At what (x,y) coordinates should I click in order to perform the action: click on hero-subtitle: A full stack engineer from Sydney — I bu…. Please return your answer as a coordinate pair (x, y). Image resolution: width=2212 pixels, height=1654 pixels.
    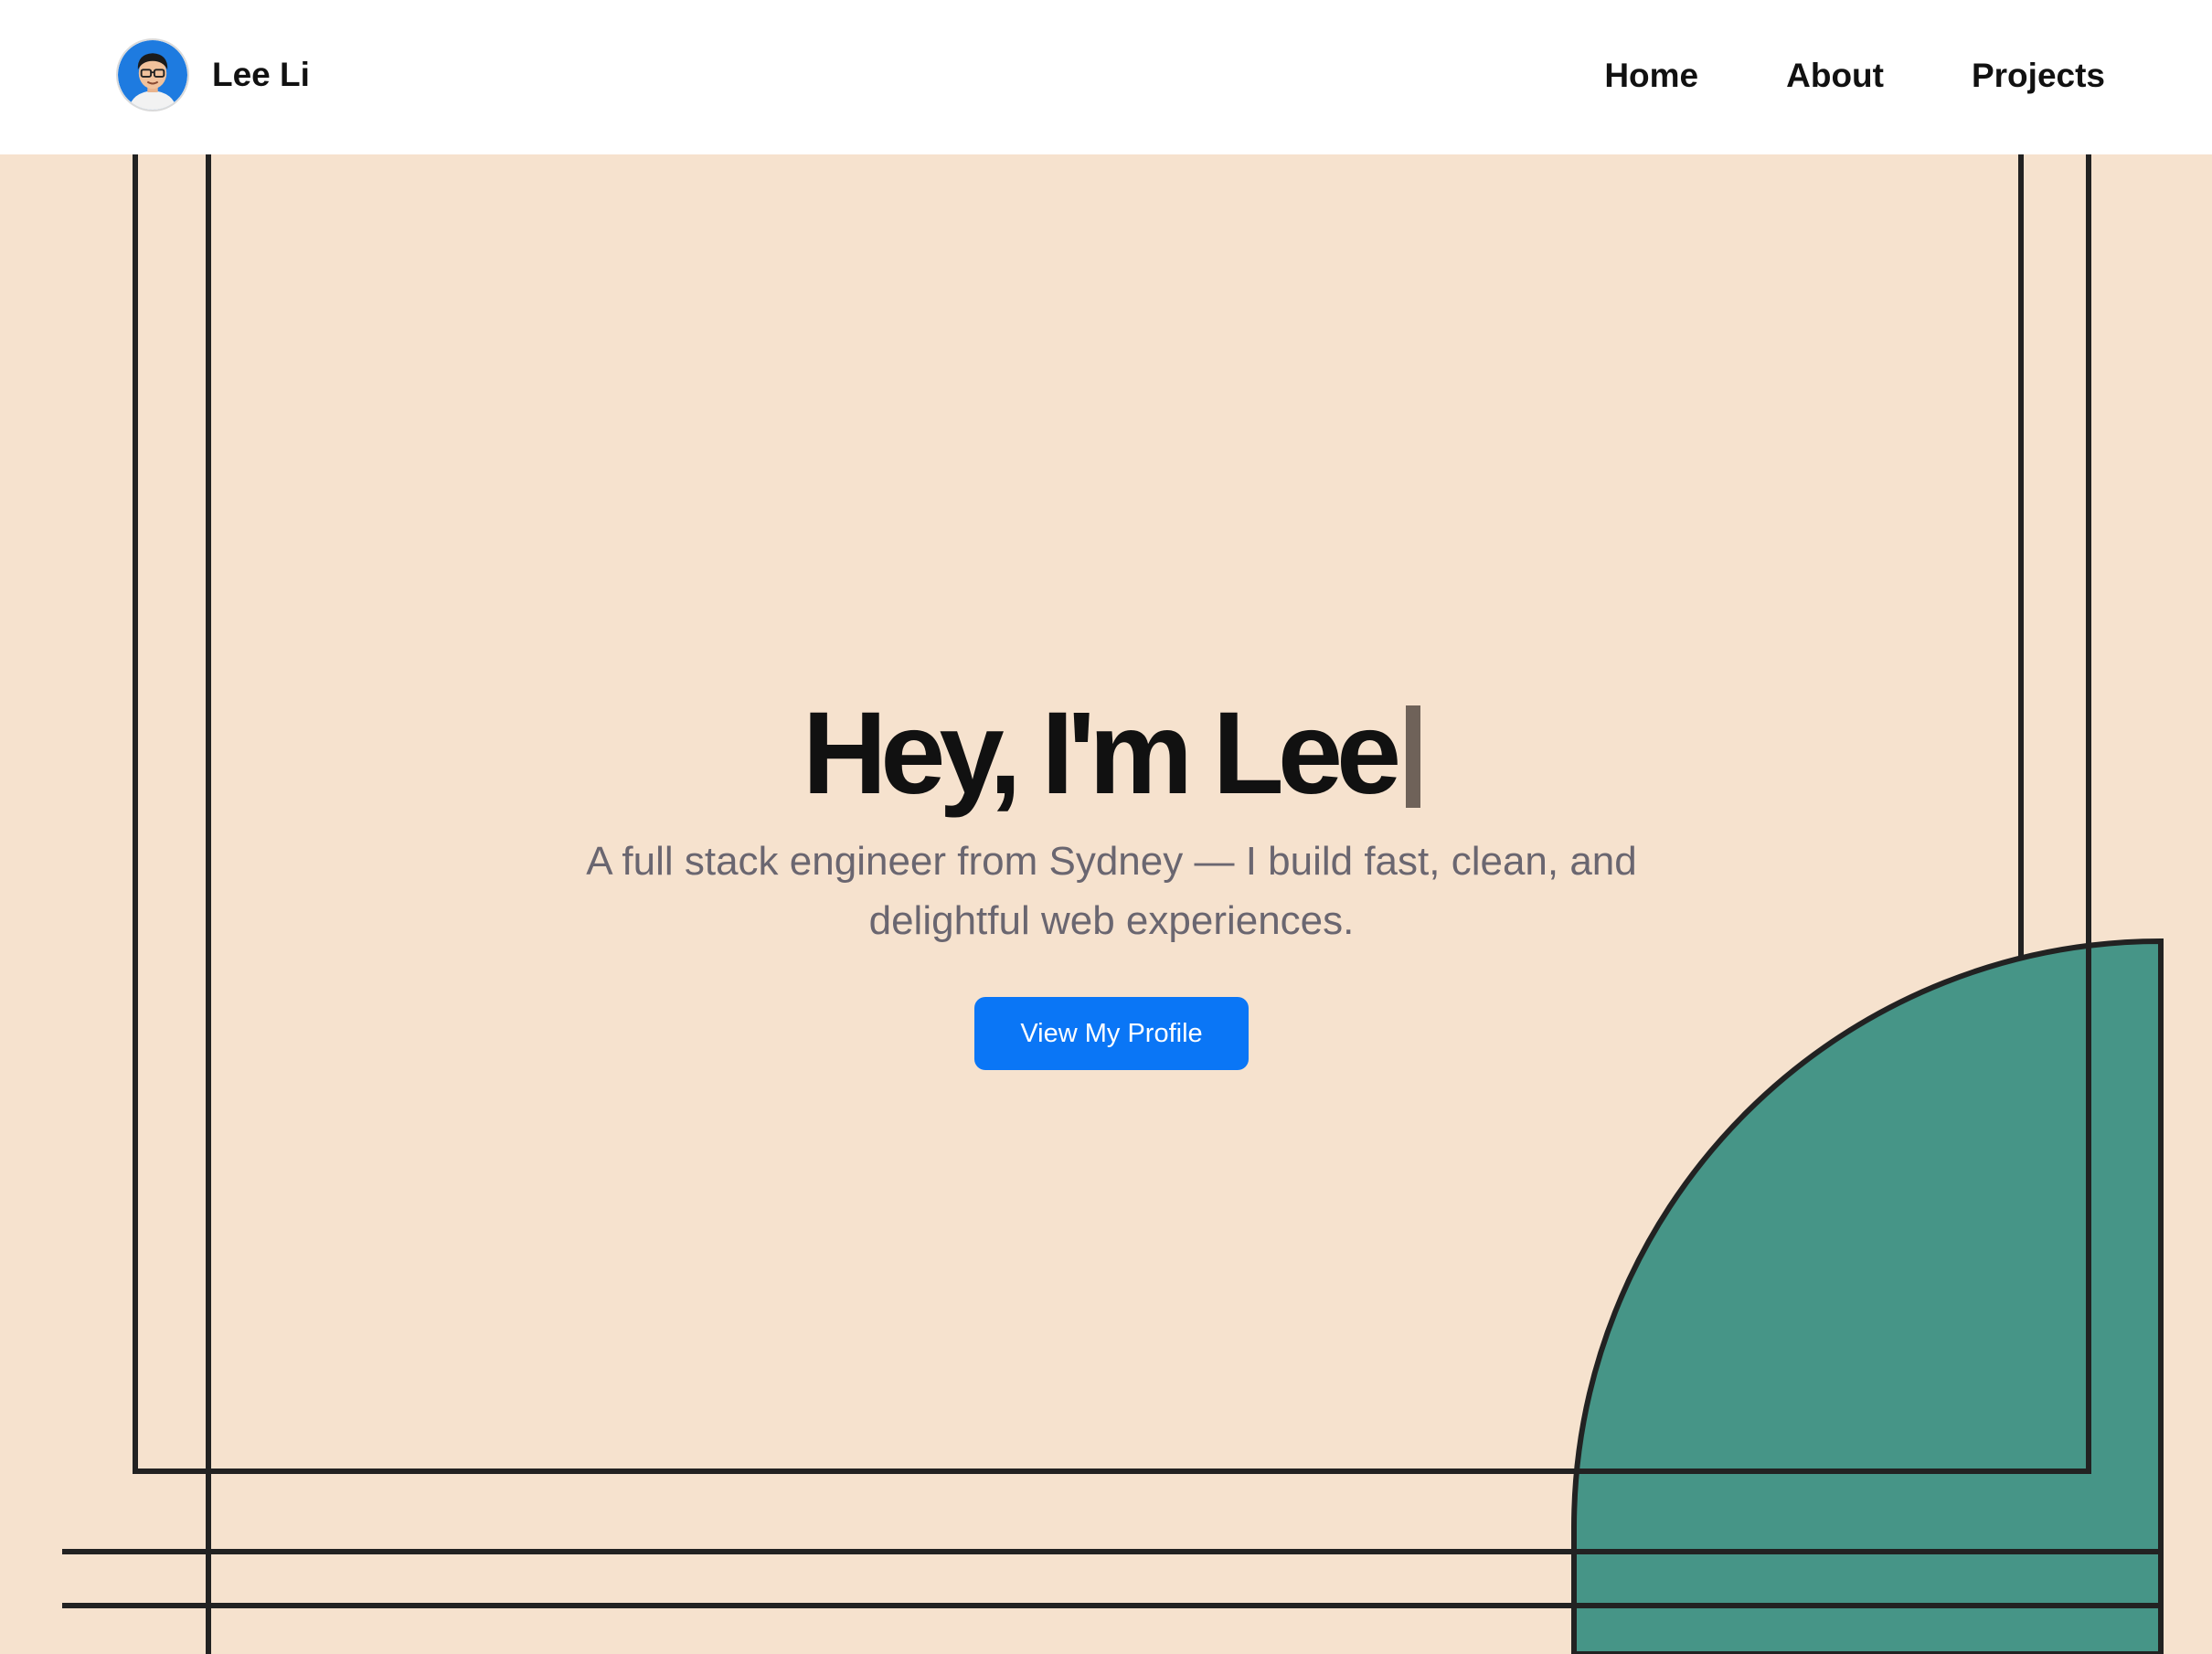
    Looking at the image, I should click on (1111, 891).